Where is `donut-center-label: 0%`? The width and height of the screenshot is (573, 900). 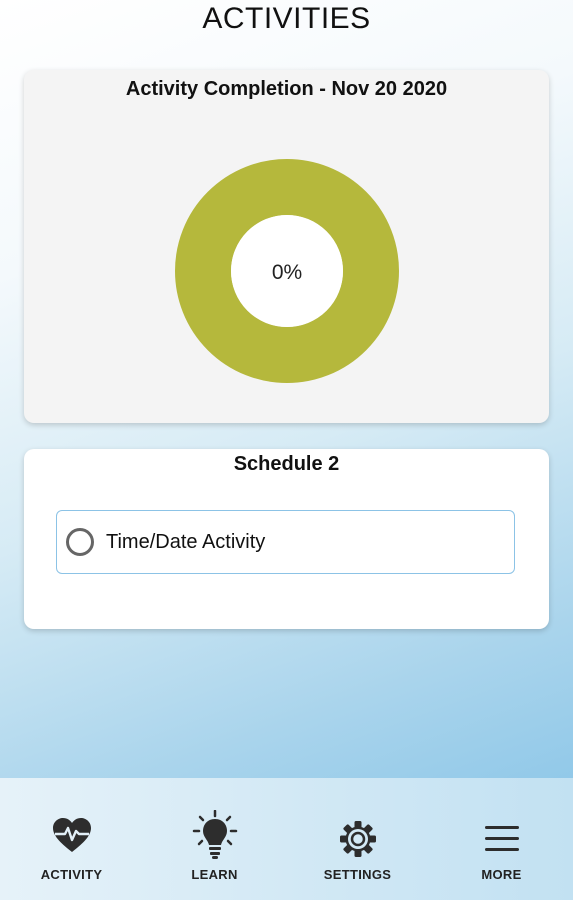 donut-center-label: 0% is located at coordinates (287, 272).